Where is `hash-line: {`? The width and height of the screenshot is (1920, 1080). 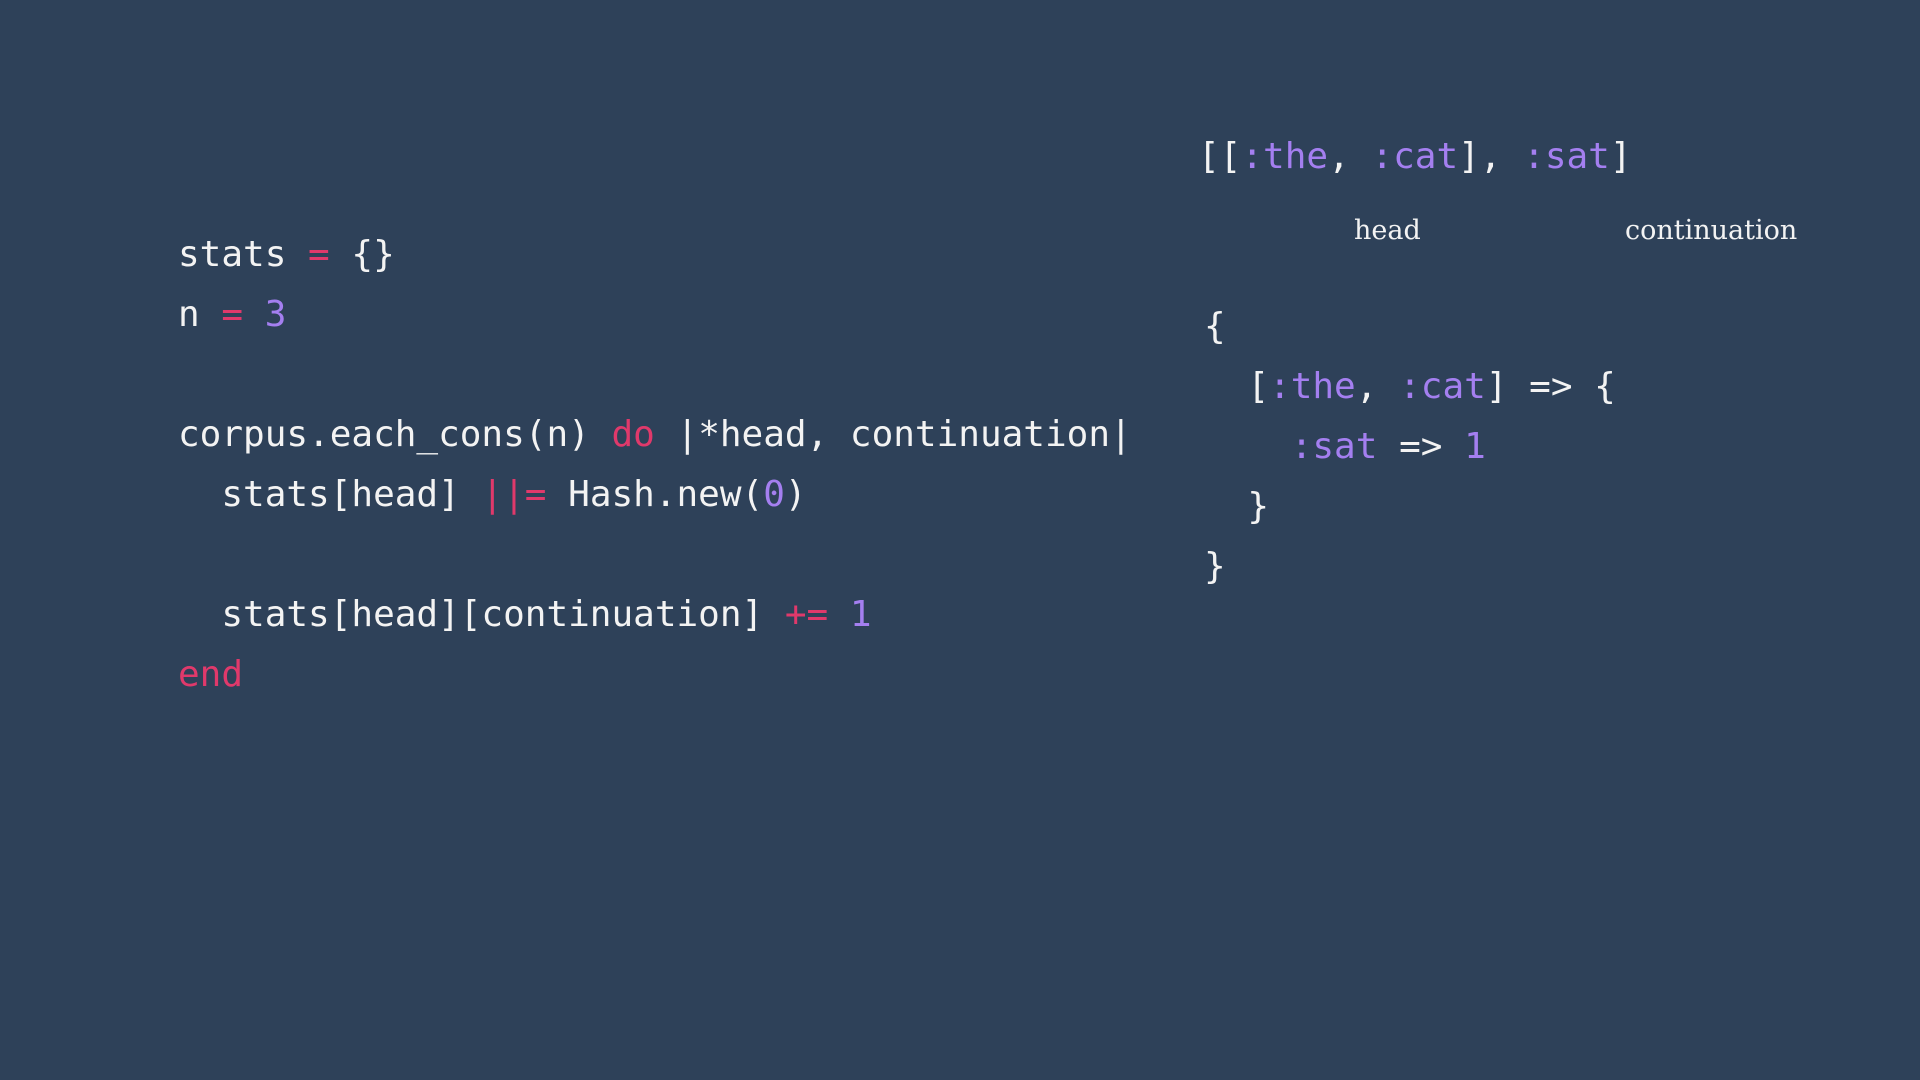 hash-line: { is located at coordinates (1215, 326).